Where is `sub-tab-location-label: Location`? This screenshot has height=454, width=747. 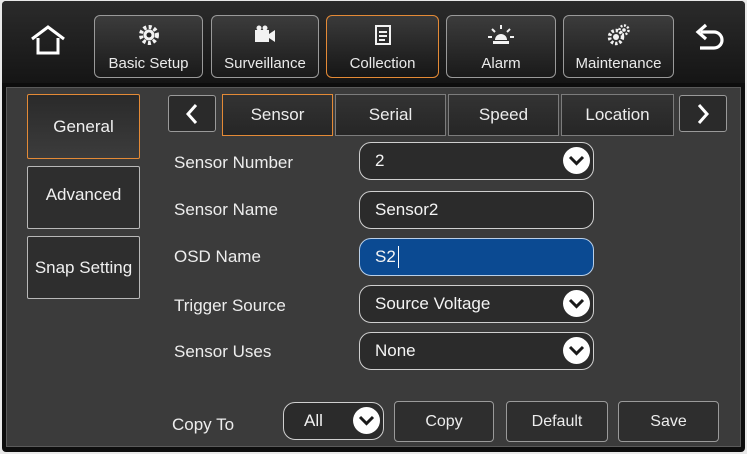
sub-tab-location-label: Location is located at coordinates (617, 114).